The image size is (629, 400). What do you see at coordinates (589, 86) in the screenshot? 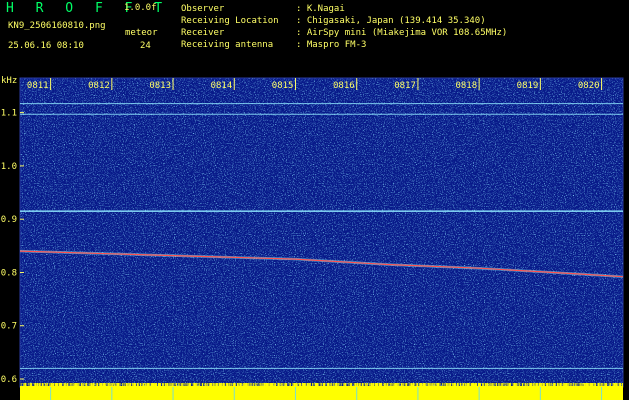
I see `x-tick-label: 0820` at bounding box center [589, 86].